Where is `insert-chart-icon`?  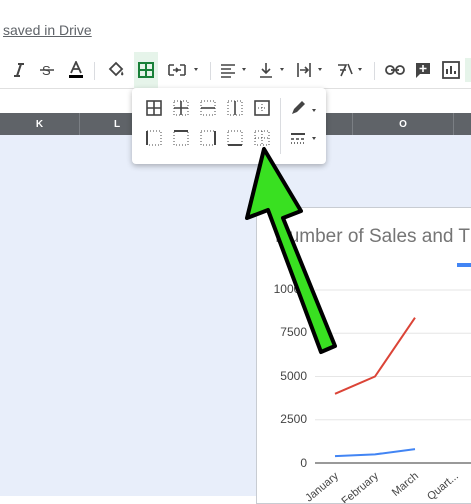
insert-chart-icon is located at coordinates (451, 70).